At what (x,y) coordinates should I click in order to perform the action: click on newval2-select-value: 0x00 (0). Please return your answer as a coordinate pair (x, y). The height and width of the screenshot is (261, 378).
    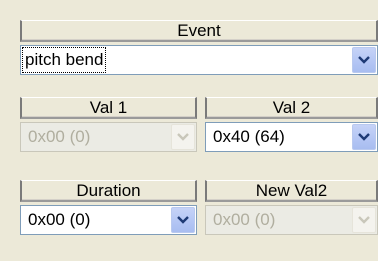
    Looking at the image, I should click on (244, 219).